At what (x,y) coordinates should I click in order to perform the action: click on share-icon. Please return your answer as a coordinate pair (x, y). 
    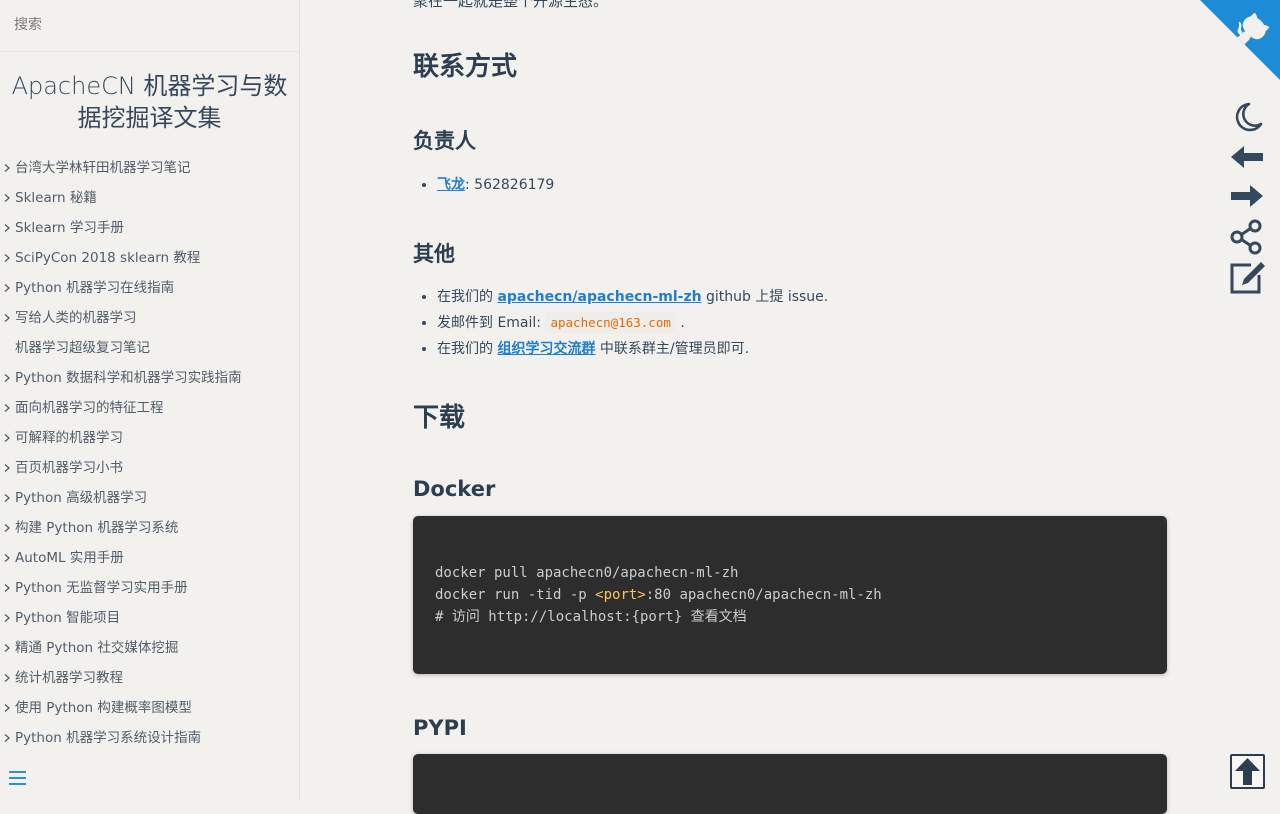
    Looking at the image, I should click on (1247, 237).